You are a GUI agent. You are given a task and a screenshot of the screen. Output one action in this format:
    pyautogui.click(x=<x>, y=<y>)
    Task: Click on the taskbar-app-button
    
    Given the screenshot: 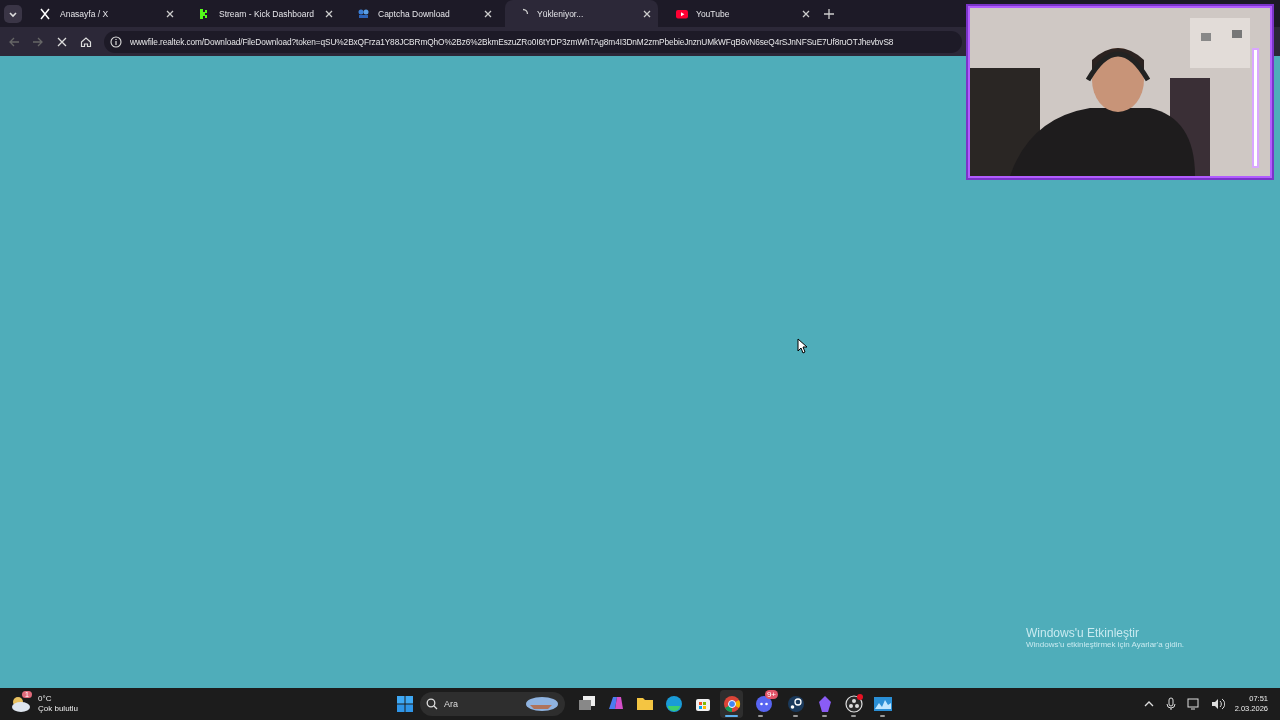 What is the action you would take?
    pyautogui.click(x=731, y=704)
    